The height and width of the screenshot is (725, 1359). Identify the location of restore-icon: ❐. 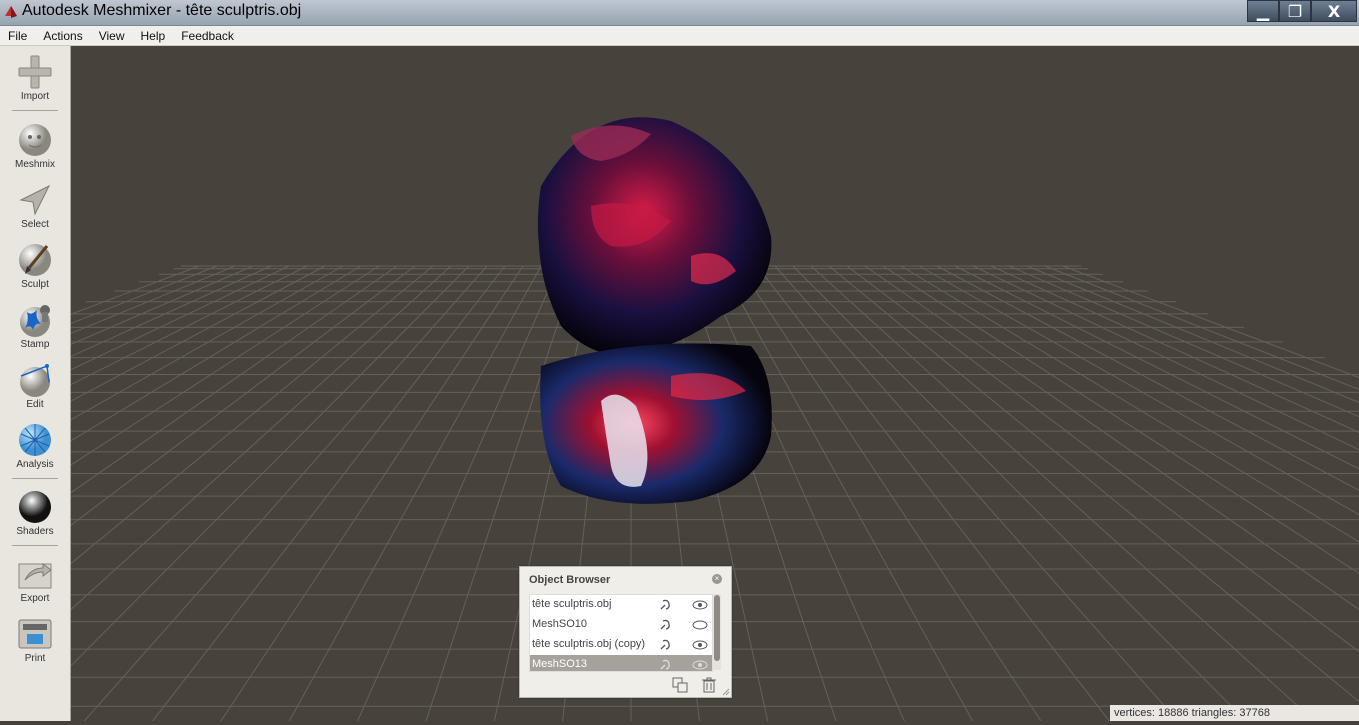
(1295, 11).